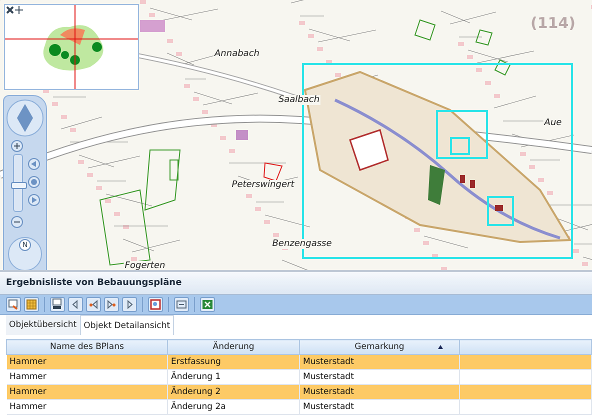  I want to click on sort-ascending-icon, so click(440, 347).